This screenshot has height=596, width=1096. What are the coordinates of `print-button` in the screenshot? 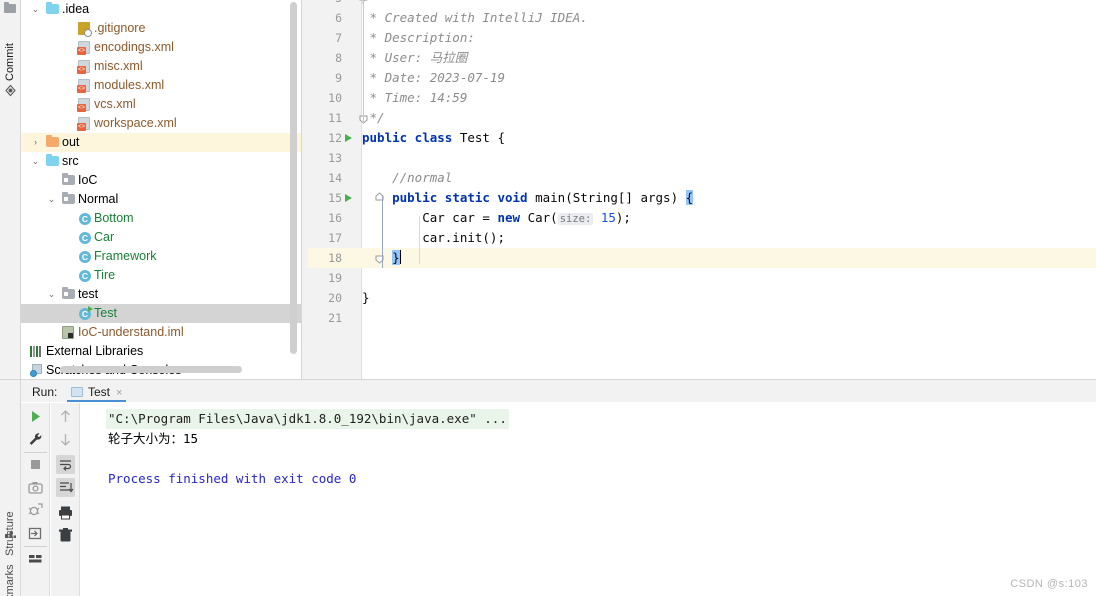 It's located at (65, 512).